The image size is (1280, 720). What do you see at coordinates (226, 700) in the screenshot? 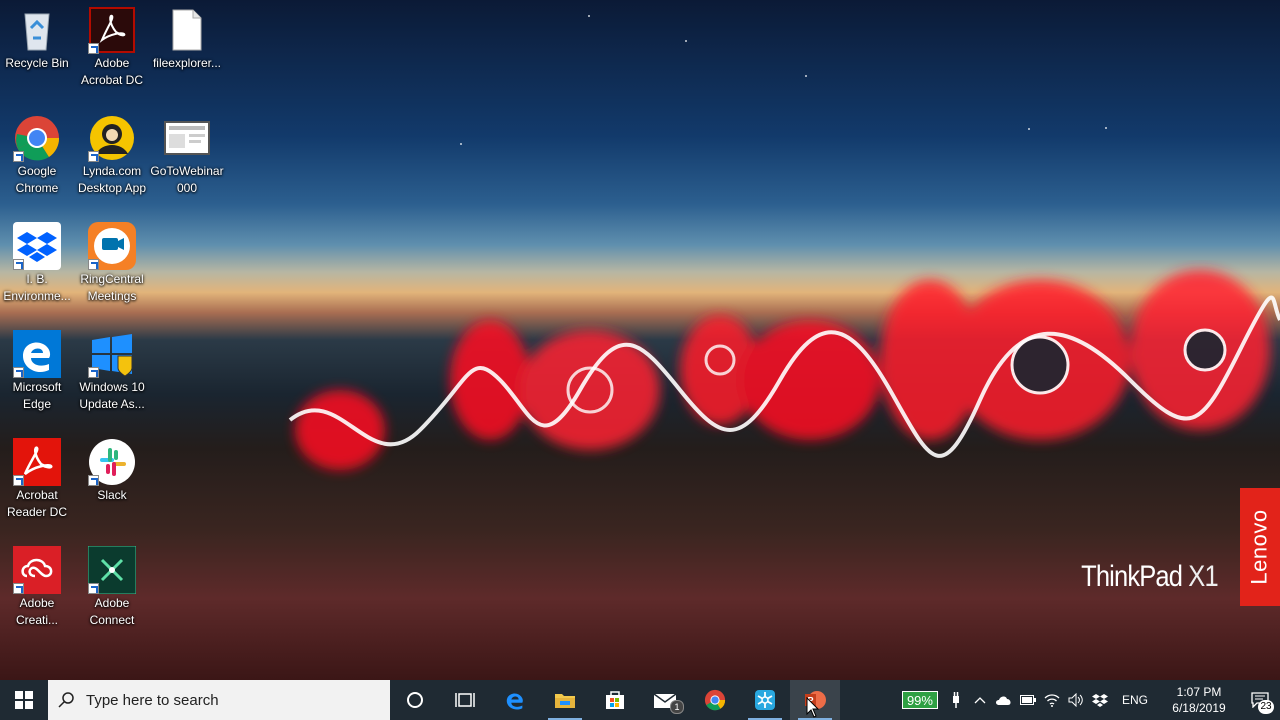
I see `search-input` at bounding box center [226, 700].